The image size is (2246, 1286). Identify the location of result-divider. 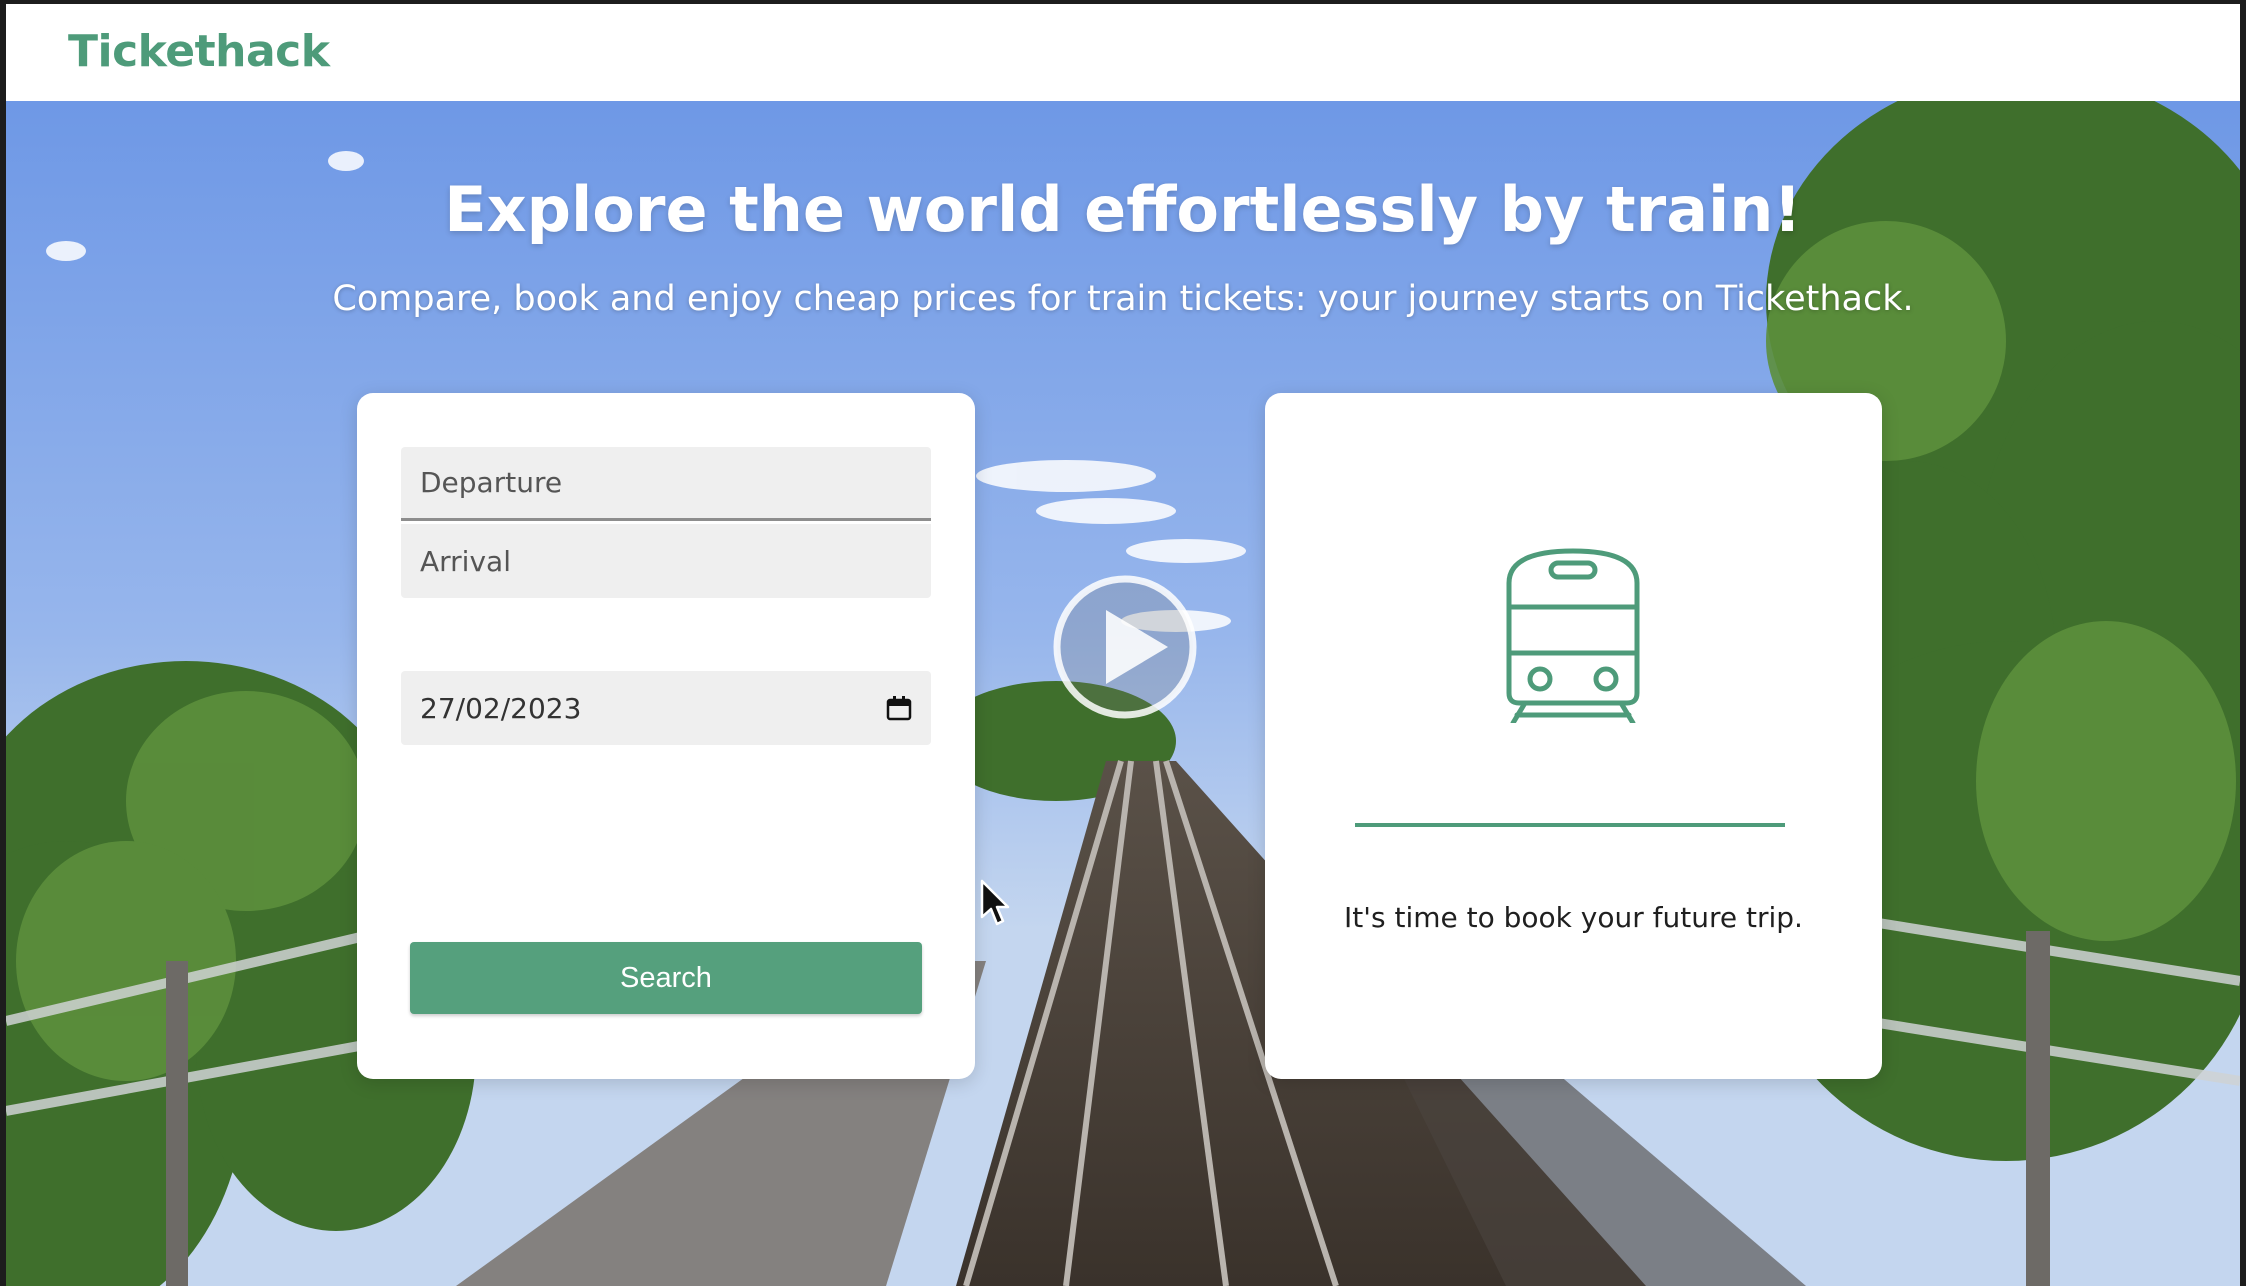
(1570, 825).